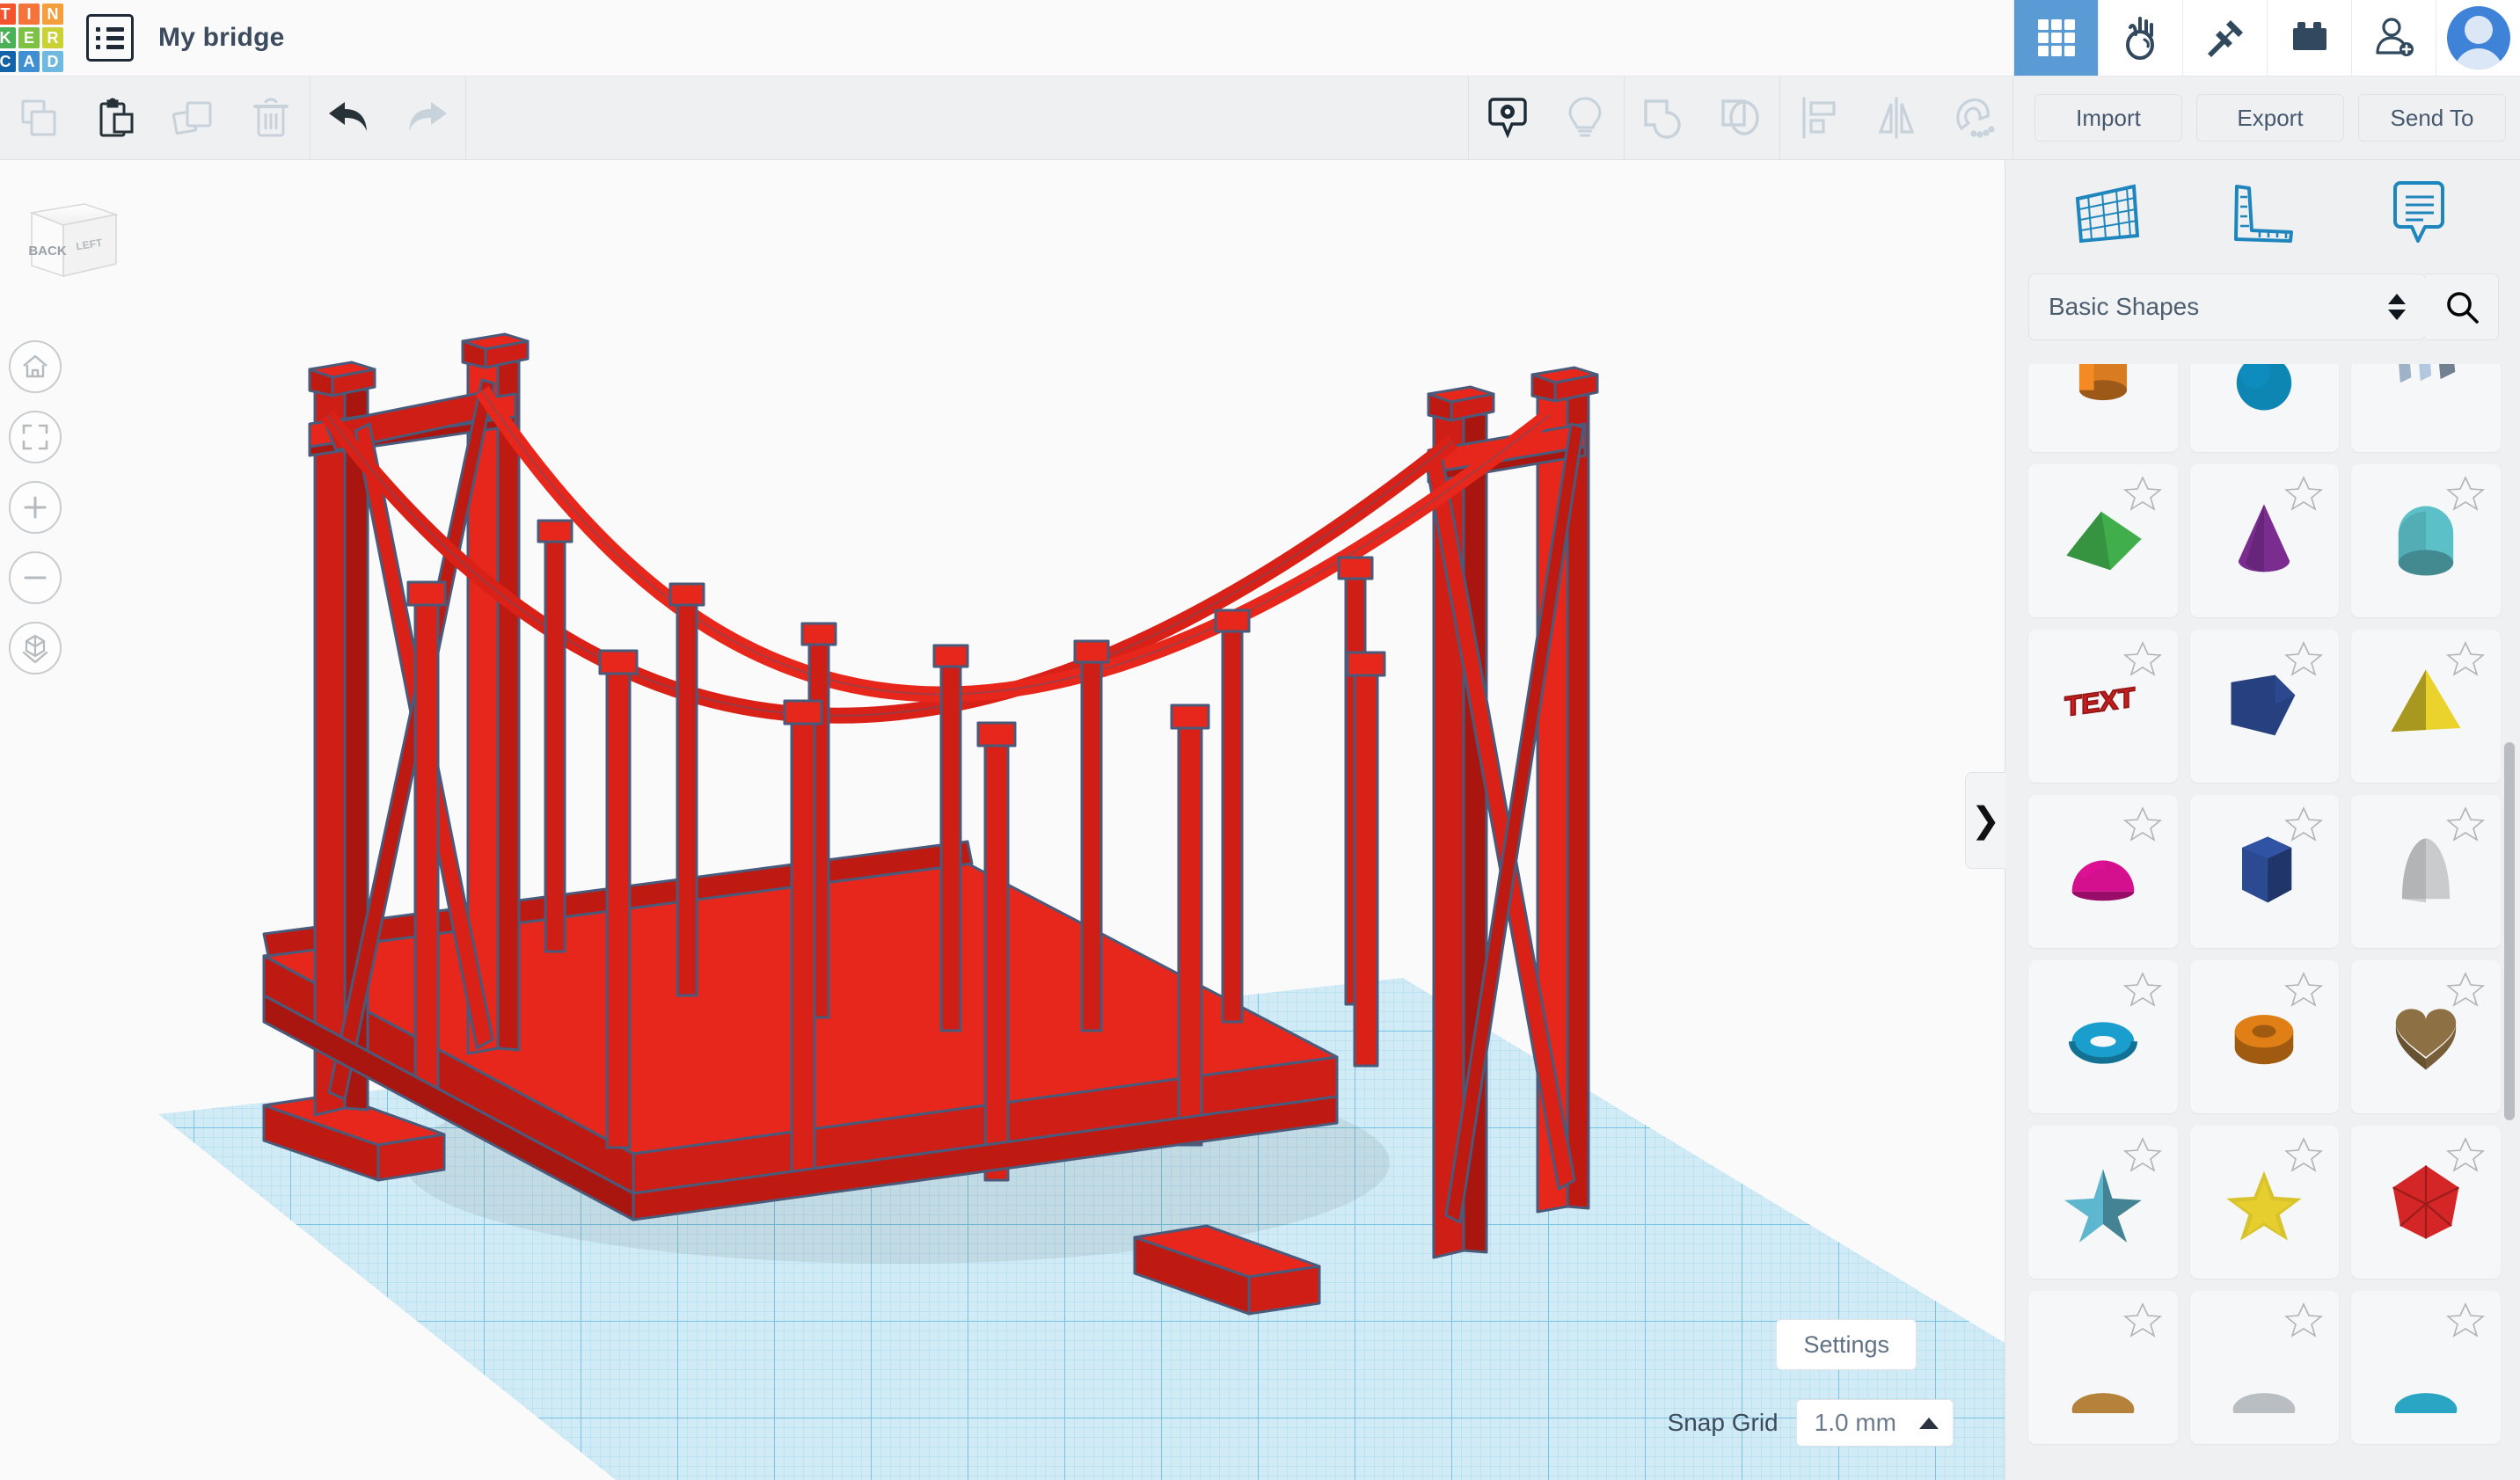 This screenshot has height=1480, width=2520. I want to click on ungroup-icon, so click(1740, 118).